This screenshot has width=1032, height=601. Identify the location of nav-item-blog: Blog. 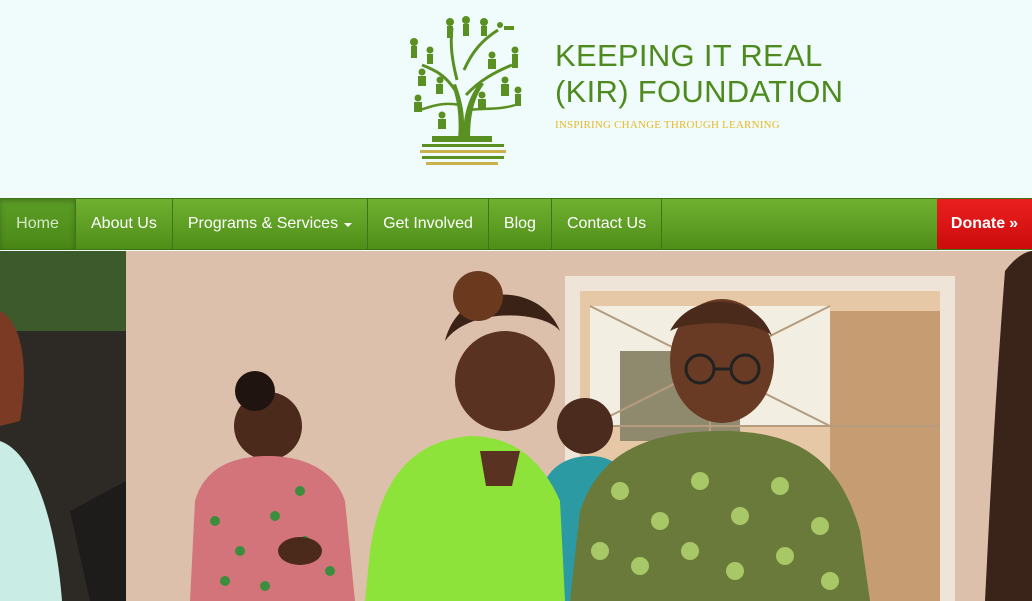
(520, 224).